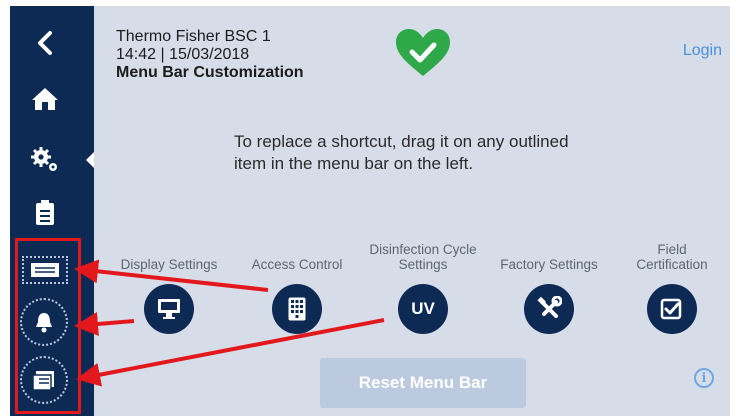  Describe the element at coordinates (704, 378) in the screenshot. I see `info-icon: i` at that location.